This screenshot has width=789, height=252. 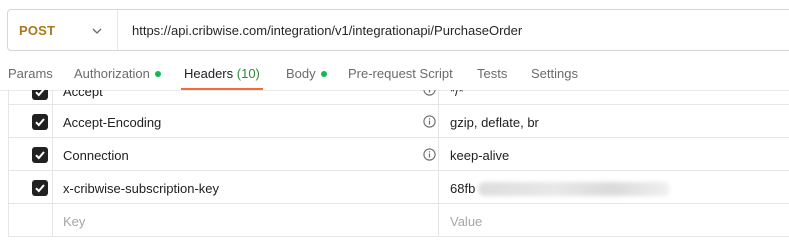 What do you see at coordinates (83, 94) in the screenshot?
I see `header-key: Accept` at bounding box center [83, 94].